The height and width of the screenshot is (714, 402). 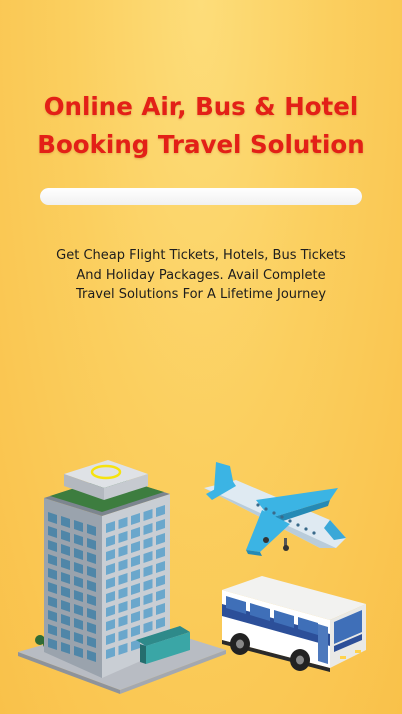 I want to click on airplane-icon, so click(x=275, y=509).